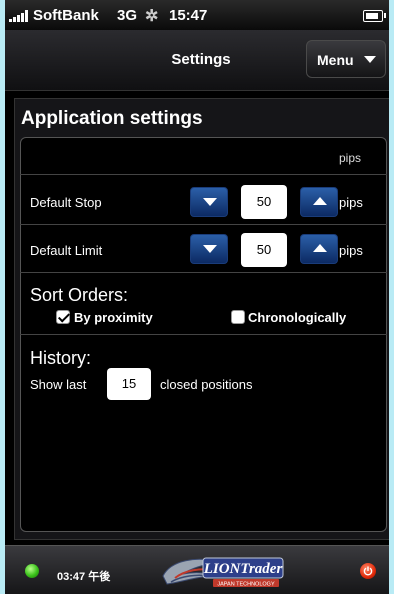 Image resolution: width=394 pixels, height=594 pixels. Describe the element at coordinates (112, 118) in the screenshot. I see `section-title: Application settings` at that location.